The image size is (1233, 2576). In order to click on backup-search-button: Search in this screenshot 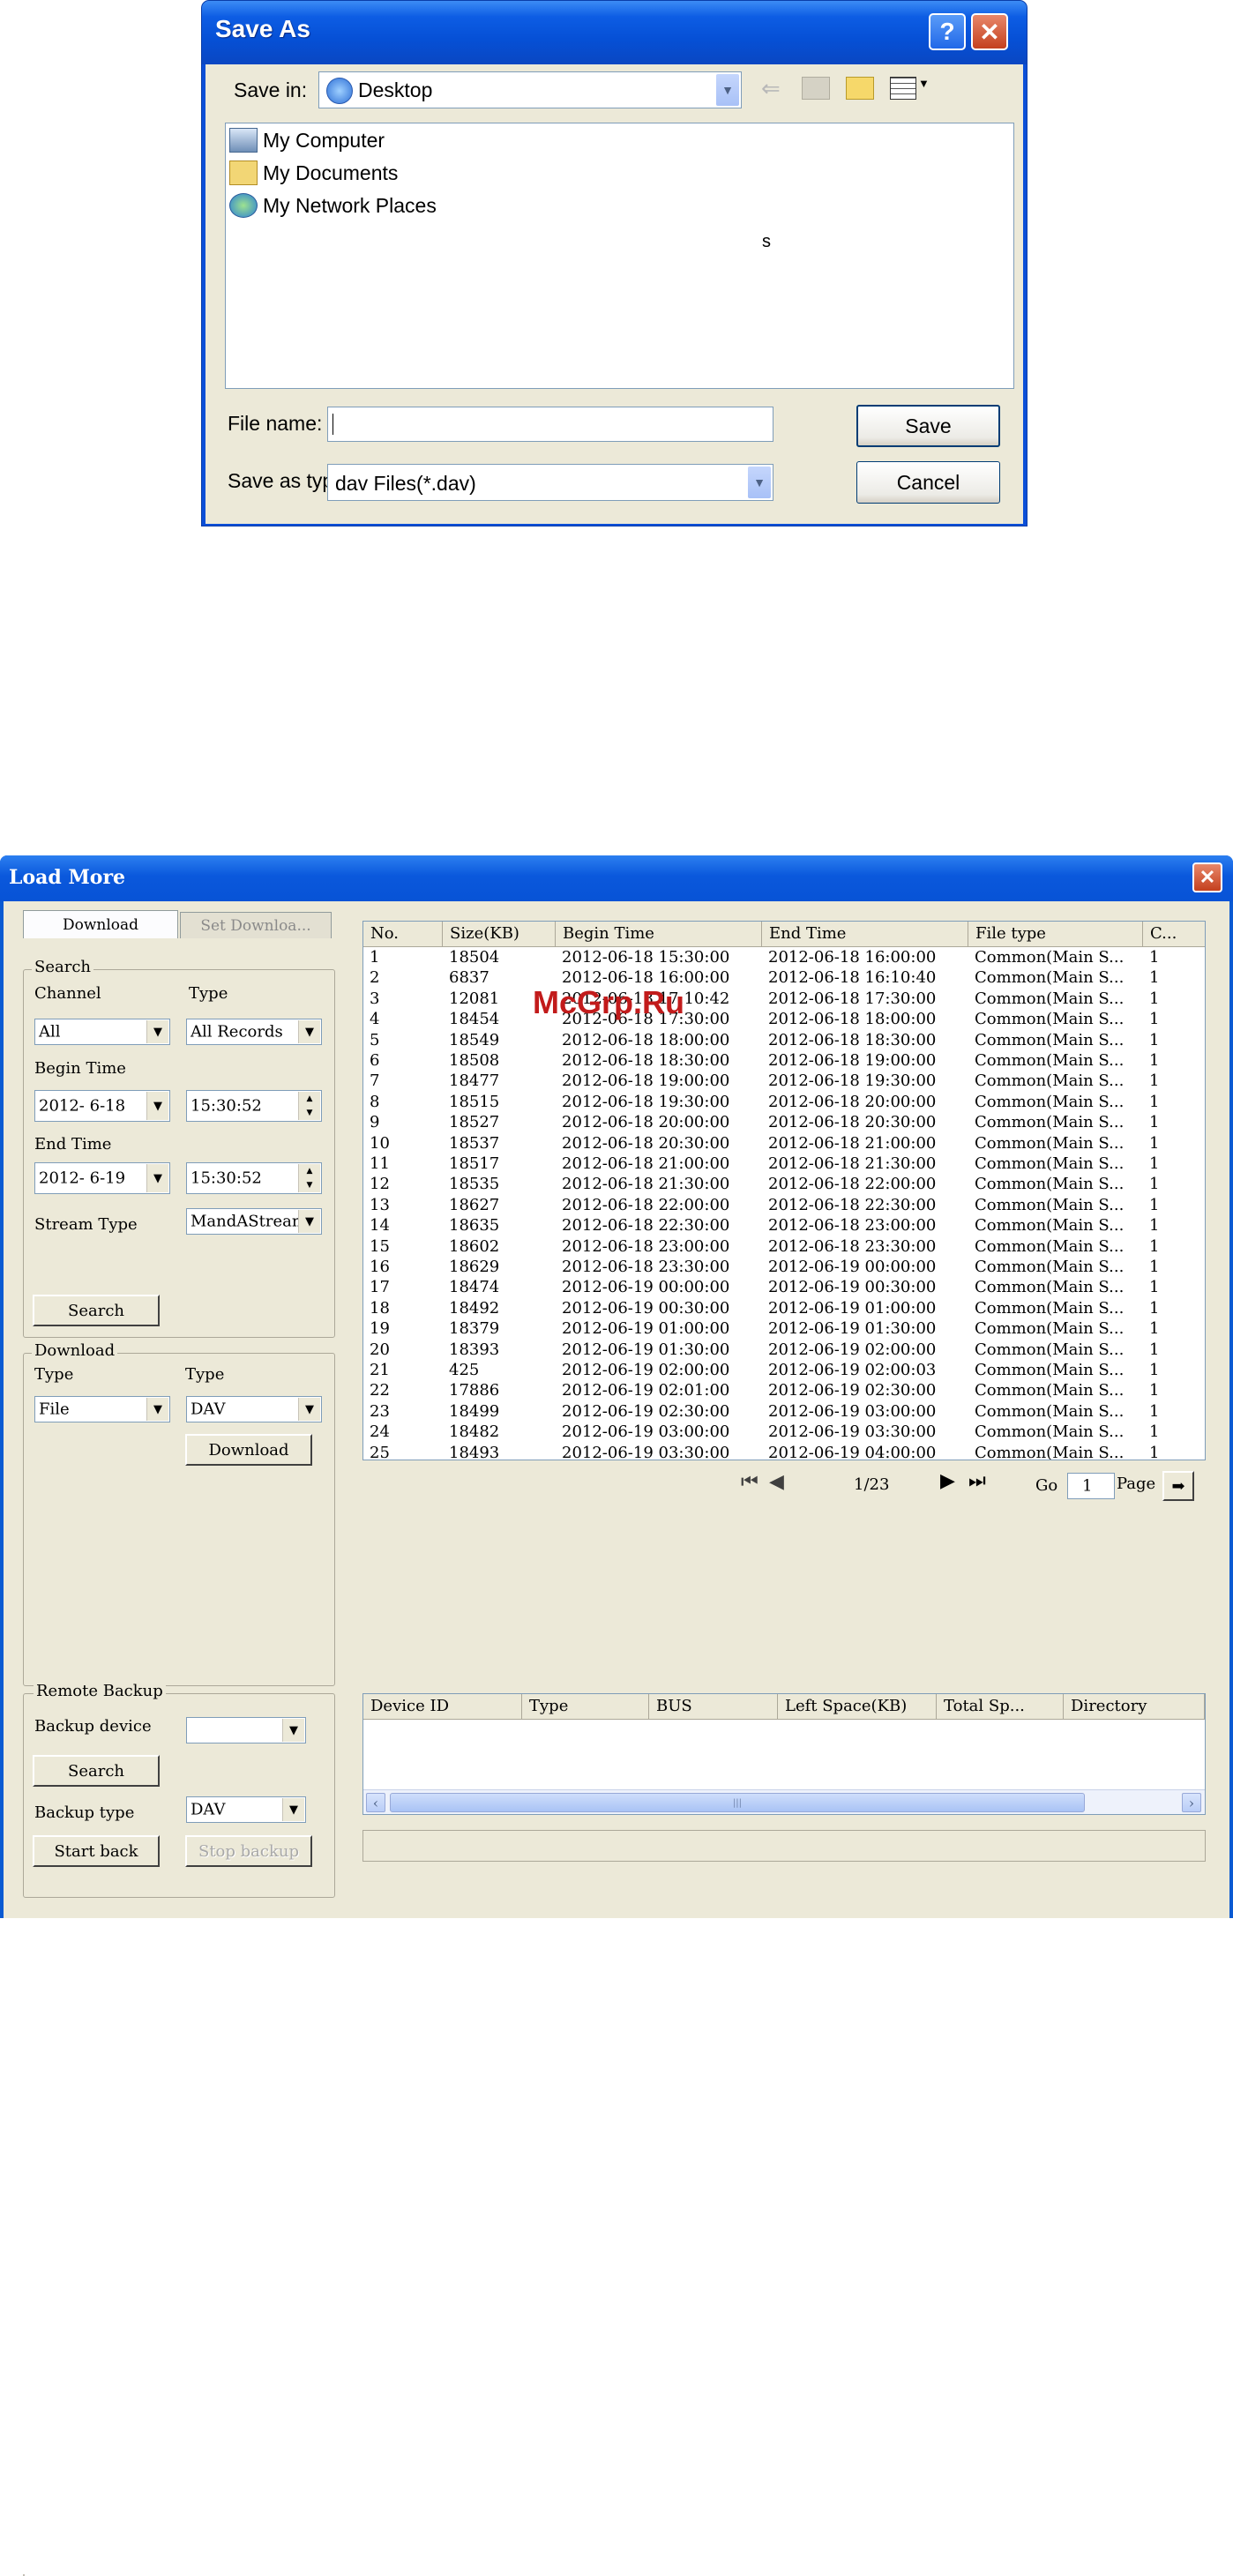, I will do `click(96, 1771)`.